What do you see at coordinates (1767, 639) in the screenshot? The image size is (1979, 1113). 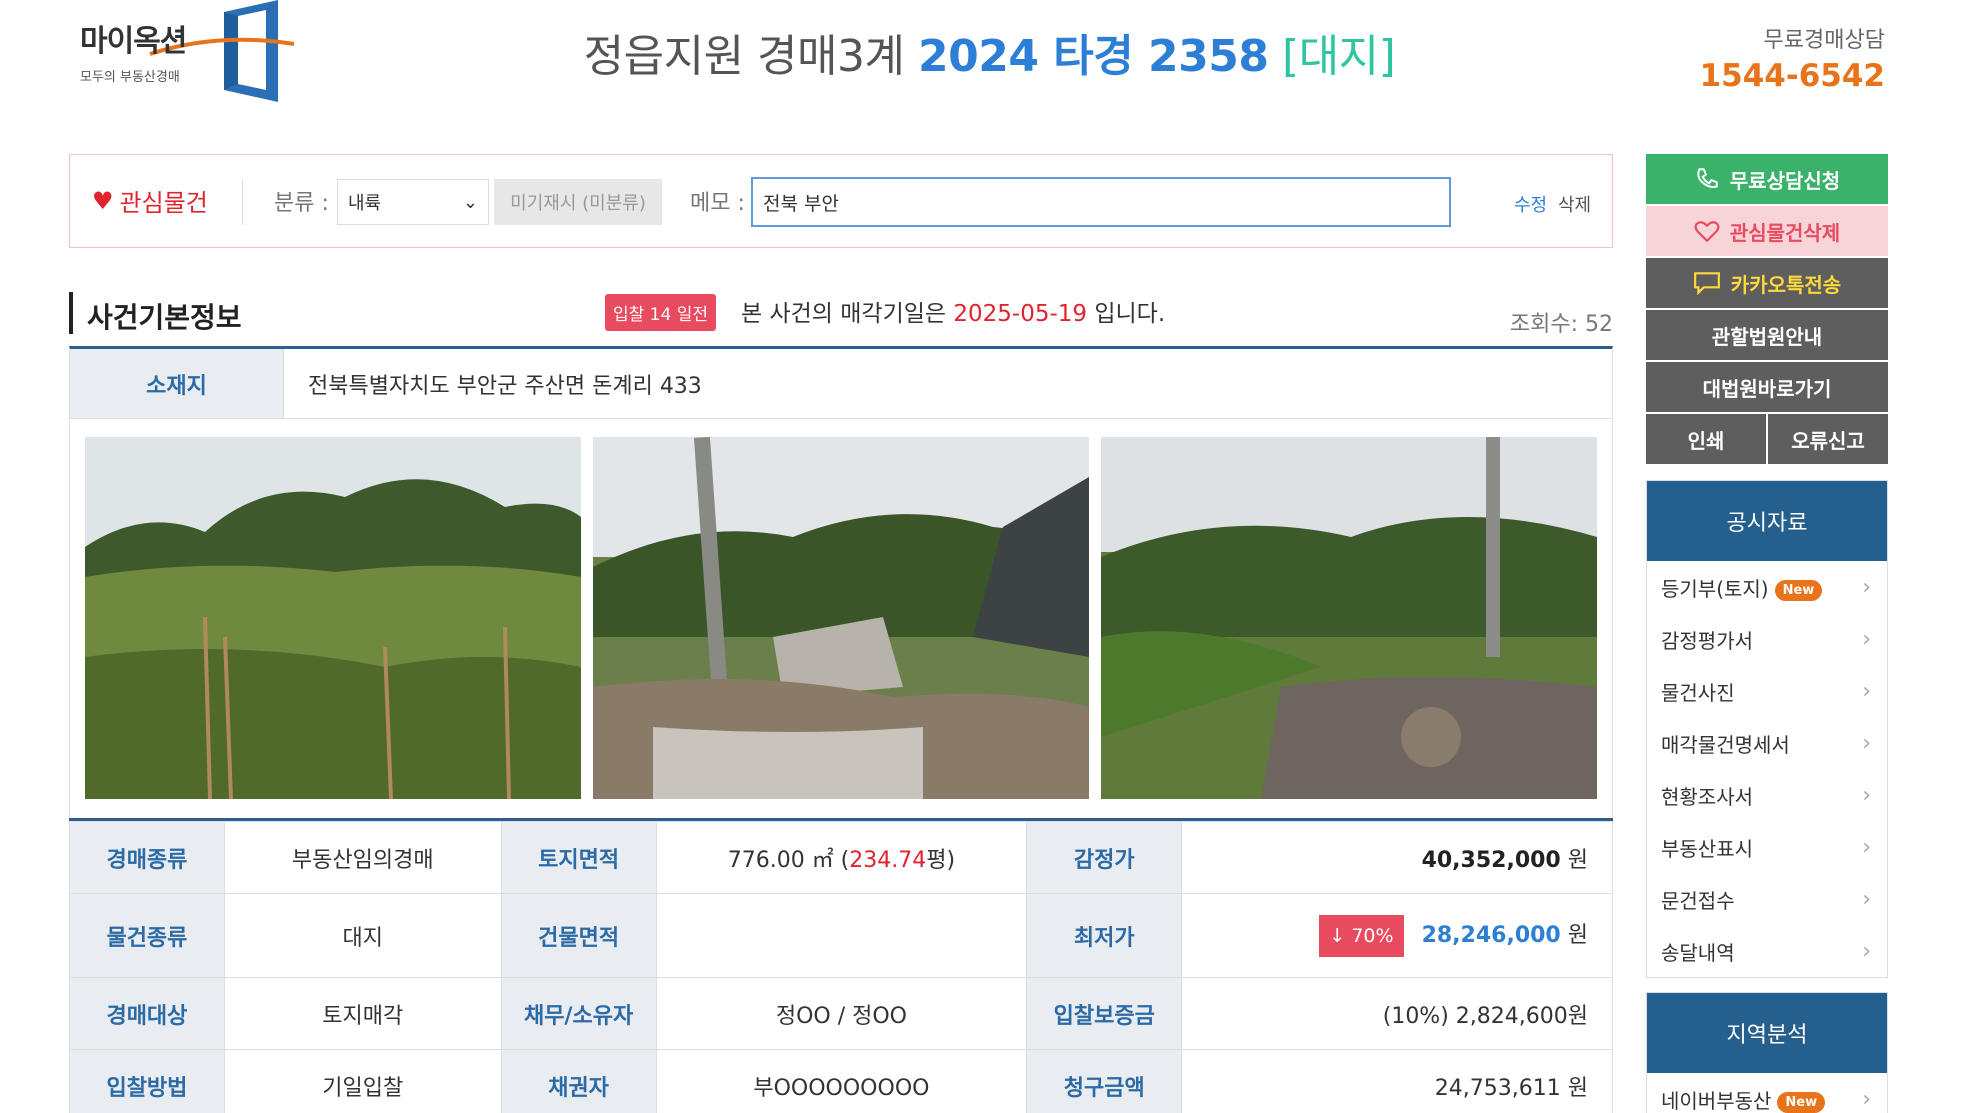 I see `doc-item-appraisal: 감정평가서 ›` at bounding box center [1767, 639].